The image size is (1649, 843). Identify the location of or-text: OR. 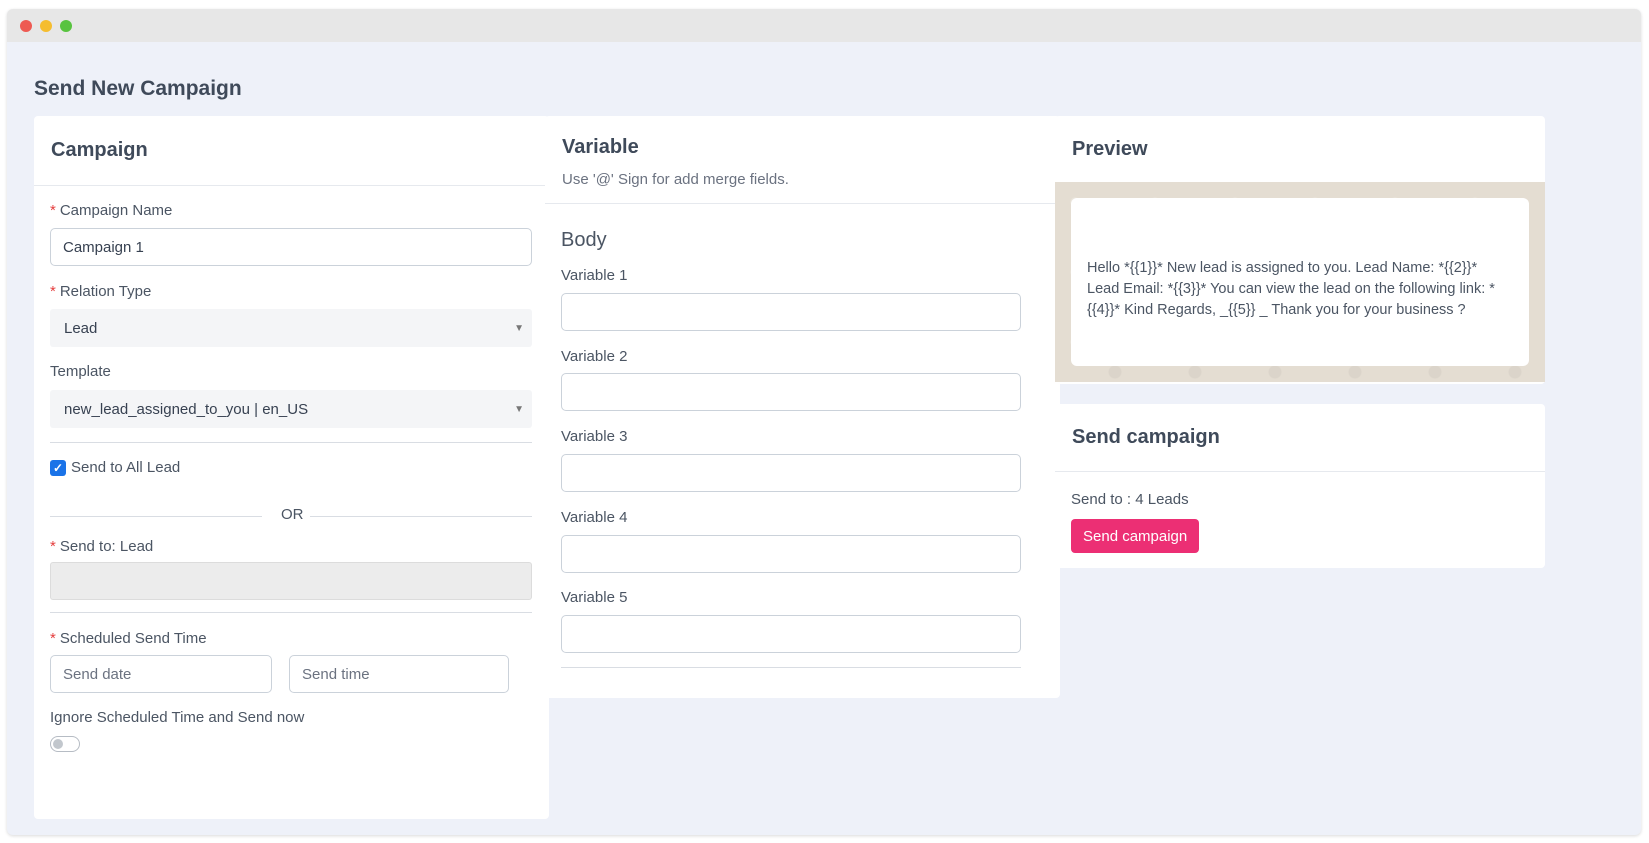
(292, 514).